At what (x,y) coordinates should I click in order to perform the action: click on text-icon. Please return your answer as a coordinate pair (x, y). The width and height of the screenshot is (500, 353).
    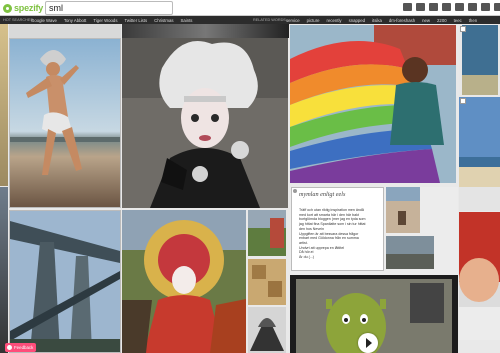
    Looking at the image, I should click on (446, 7).